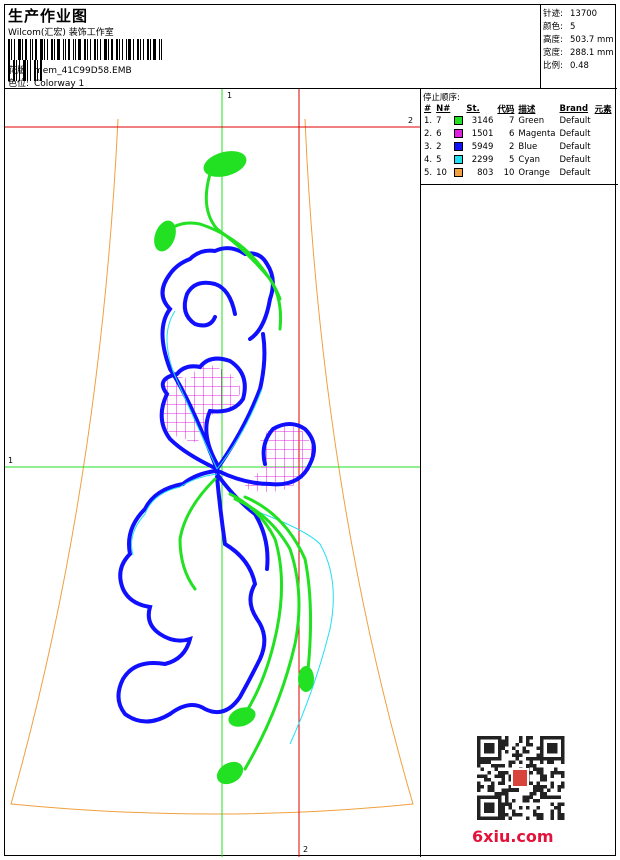 The image size is (620, 860). I want to click on axis-label-v2: 2, so click(306, 849).